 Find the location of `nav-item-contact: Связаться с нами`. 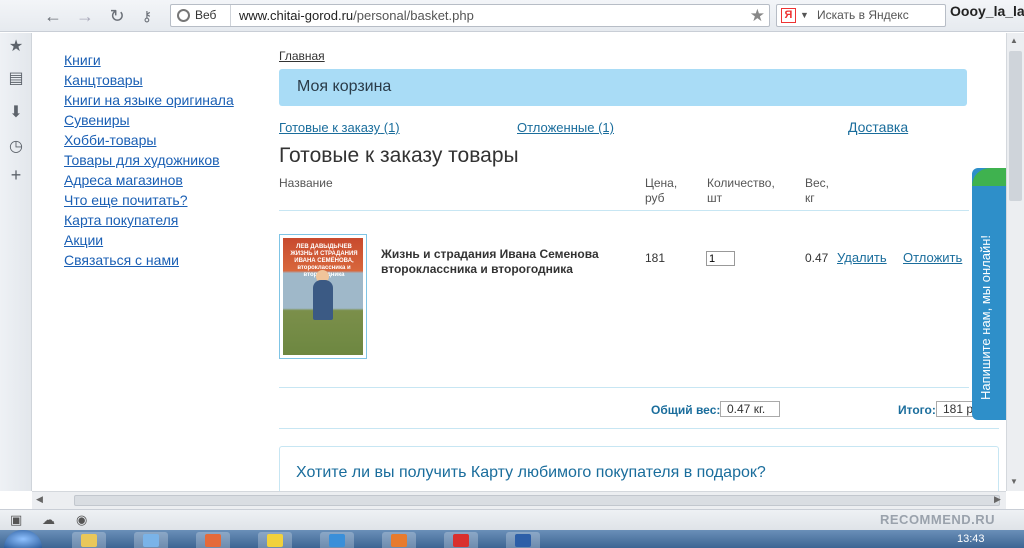

nav-item-contact: Связаться с нами is located at coordinates (149, 260).